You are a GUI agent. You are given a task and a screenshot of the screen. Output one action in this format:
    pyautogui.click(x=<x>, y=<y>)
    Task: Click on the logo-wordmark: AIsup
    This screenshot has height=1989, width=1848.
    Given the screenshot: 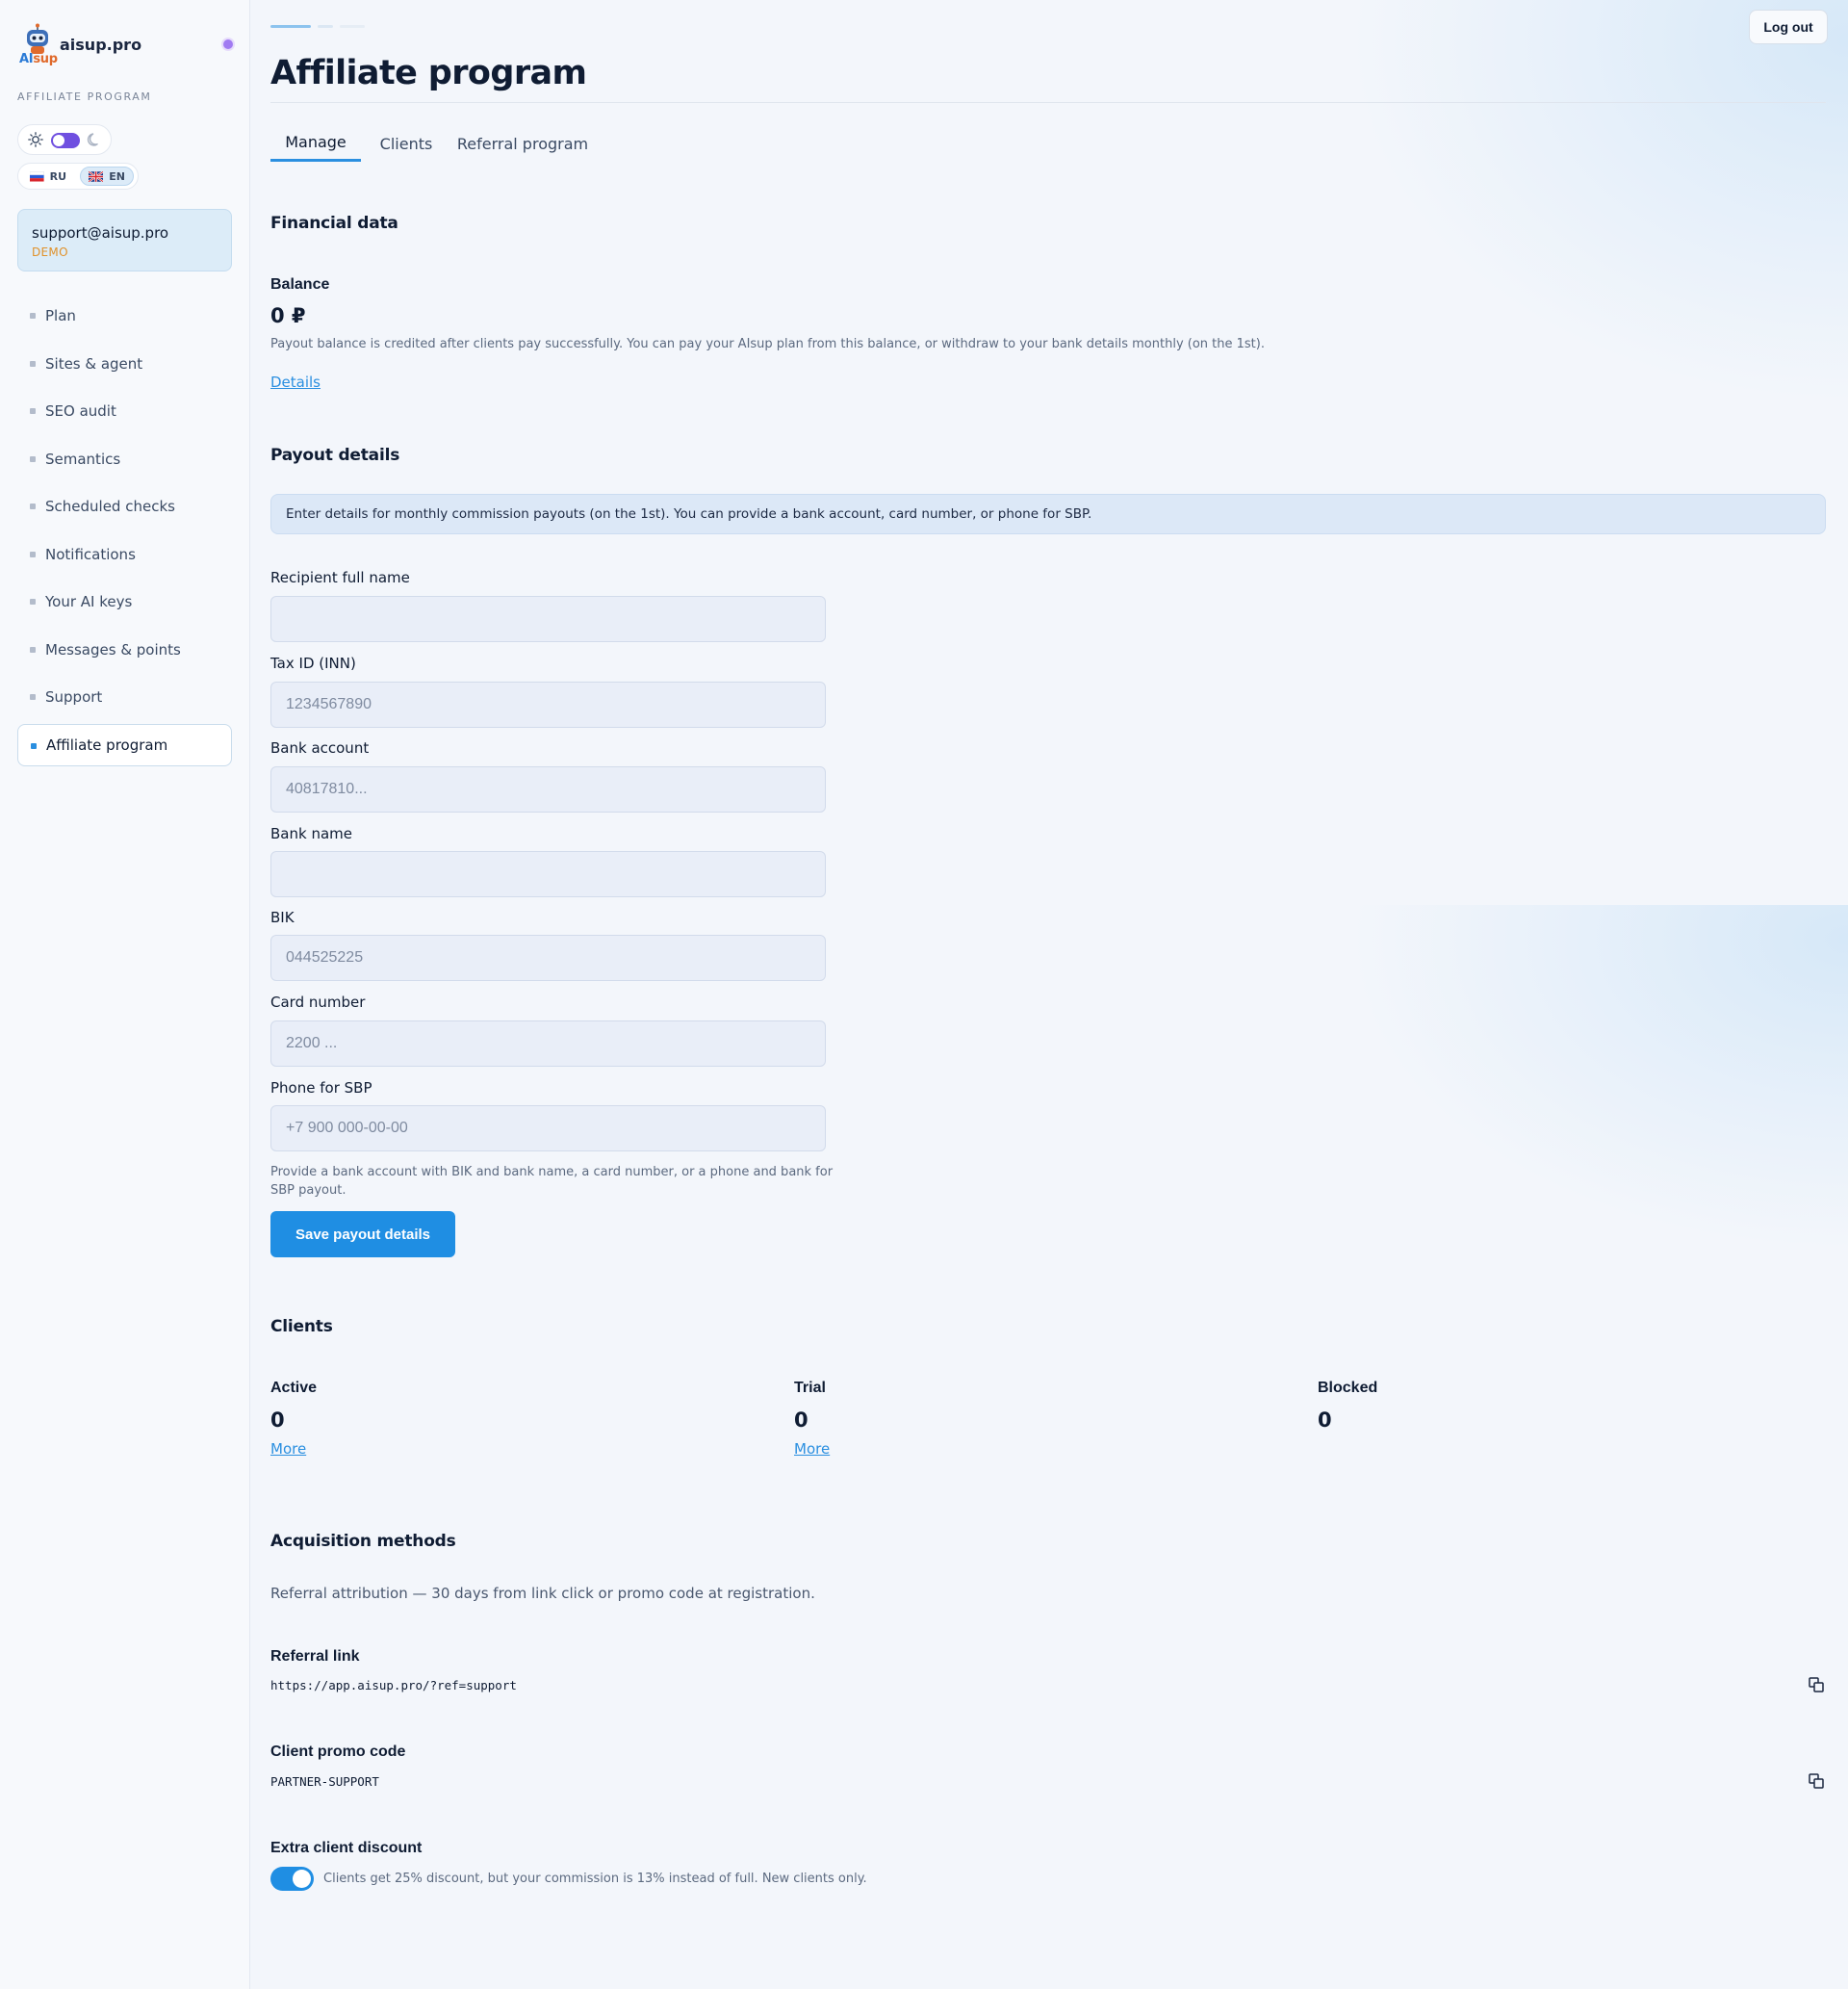 What is the action you would take?
    pyautogui.click(x=38, y=59)
    